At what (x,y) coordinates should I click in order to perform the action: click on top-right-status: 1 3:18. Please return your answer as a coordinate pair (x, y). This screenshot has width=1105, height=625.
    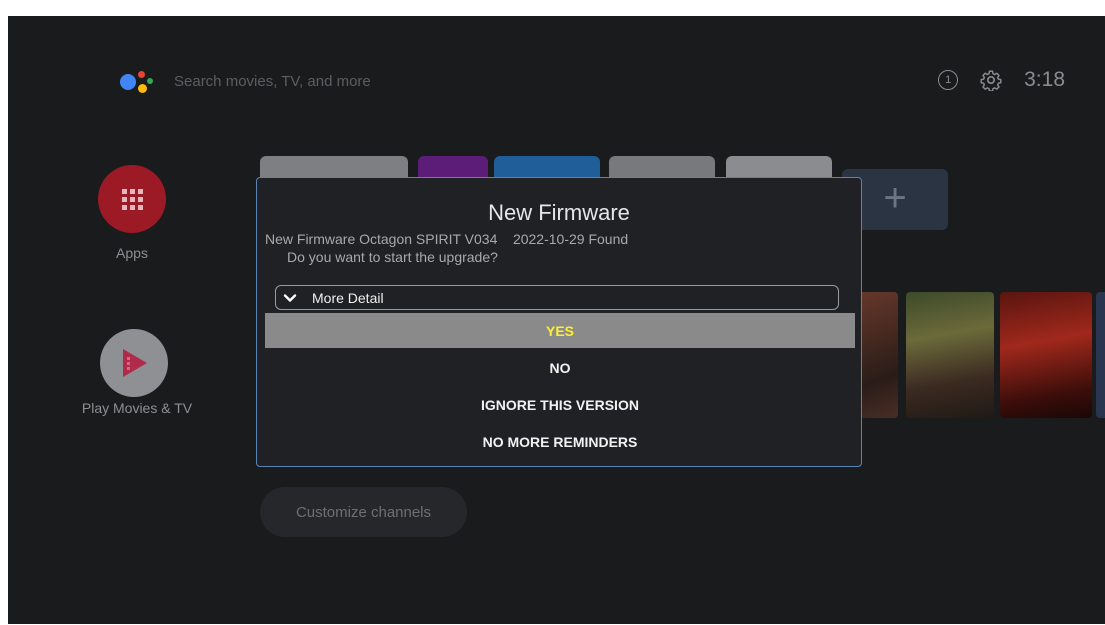
    Looking at the image, I should click on (1001, 80).